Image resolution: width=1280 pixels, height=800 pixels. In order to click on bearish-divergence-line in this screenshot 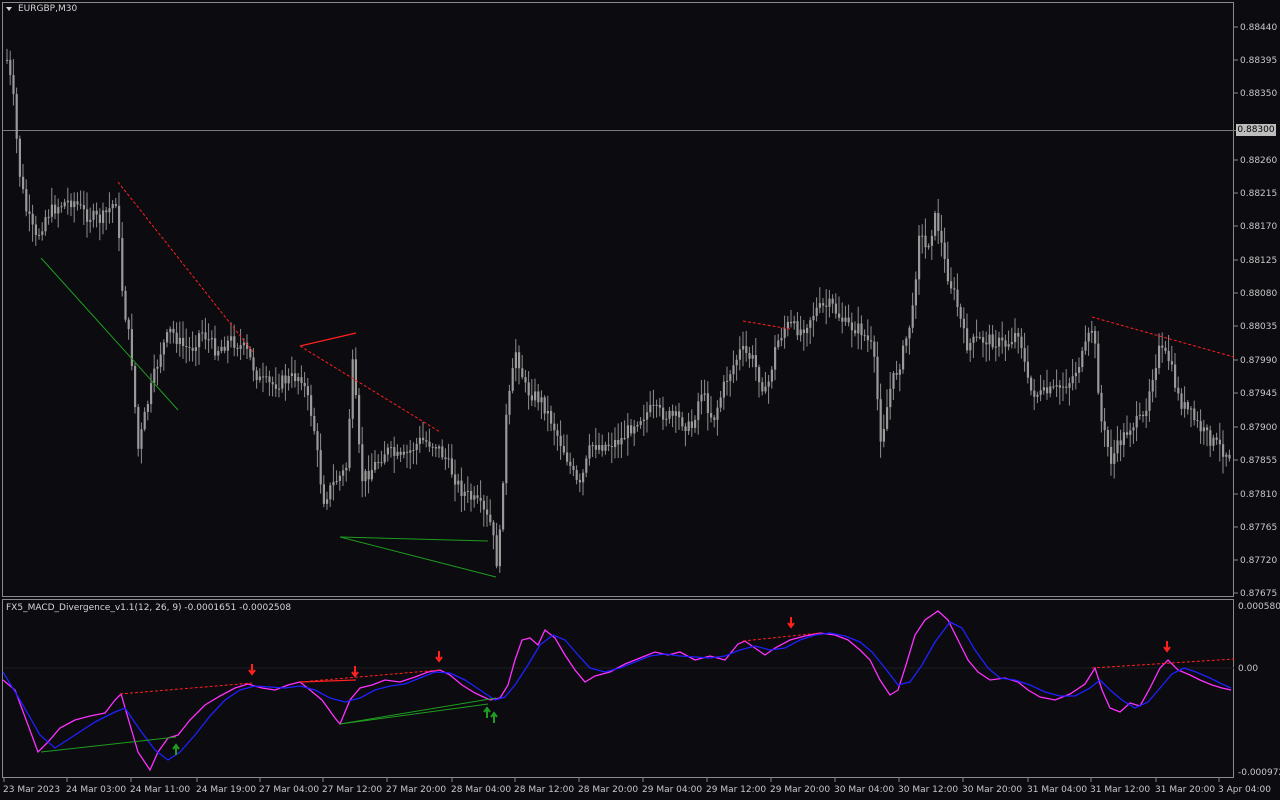, I will do `click(186, 688)`.